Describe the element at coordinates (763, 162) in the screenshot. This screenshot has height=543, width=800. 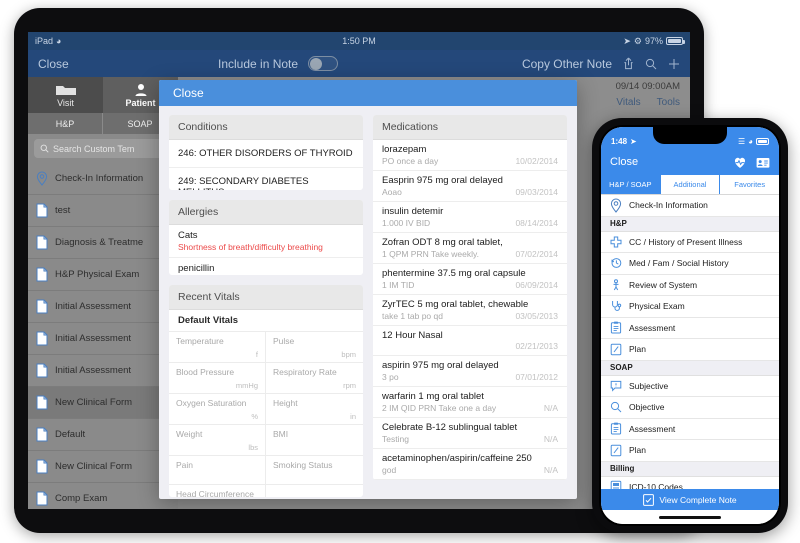
I see `patient-card-icon` at that location.